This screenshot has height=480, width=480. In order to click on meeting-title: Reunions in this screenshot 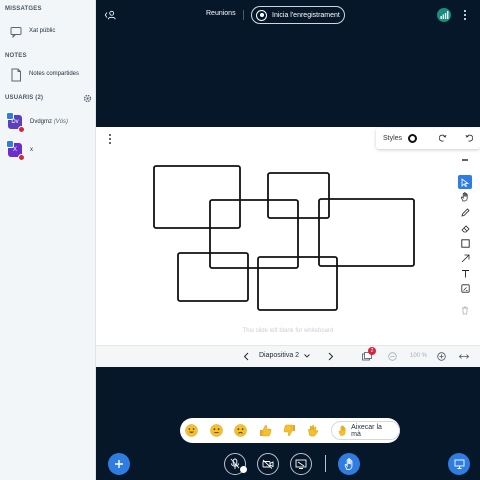, I will do `click(221, 13)`.